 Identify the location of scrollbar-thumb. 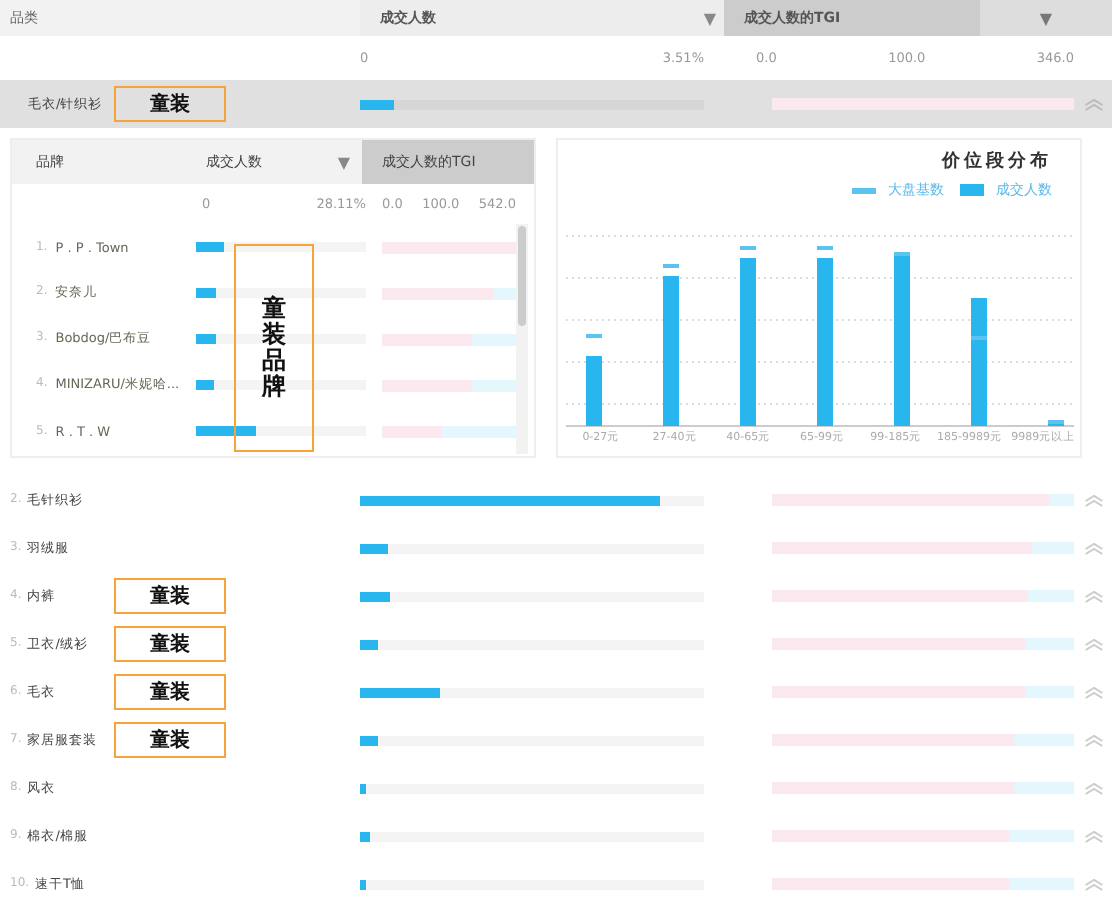
(522, 276).